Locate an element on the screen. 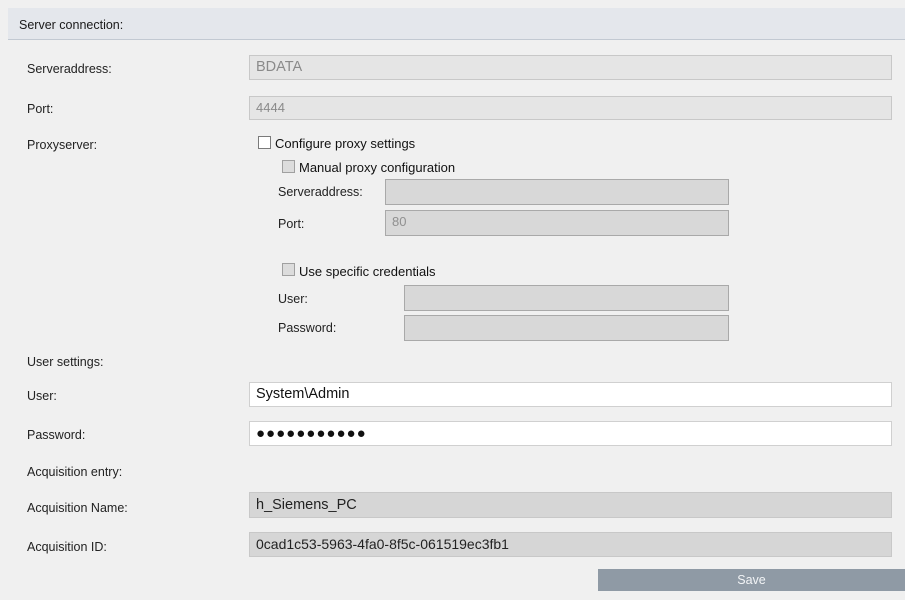 This screenshot has width=905, height=600. manual-proxy-checkbox is located at coordinates (288, 166).